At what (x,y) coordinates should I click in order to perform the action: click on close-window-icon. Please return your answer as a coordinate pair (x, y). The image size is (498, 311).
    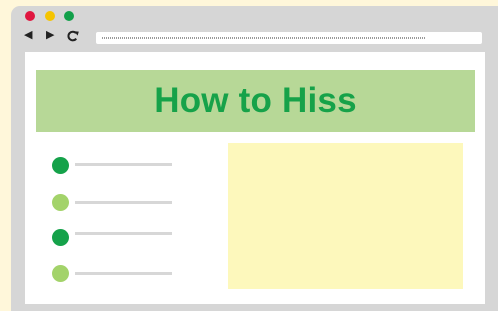
    Looking at the image, I should click on (30, 16).